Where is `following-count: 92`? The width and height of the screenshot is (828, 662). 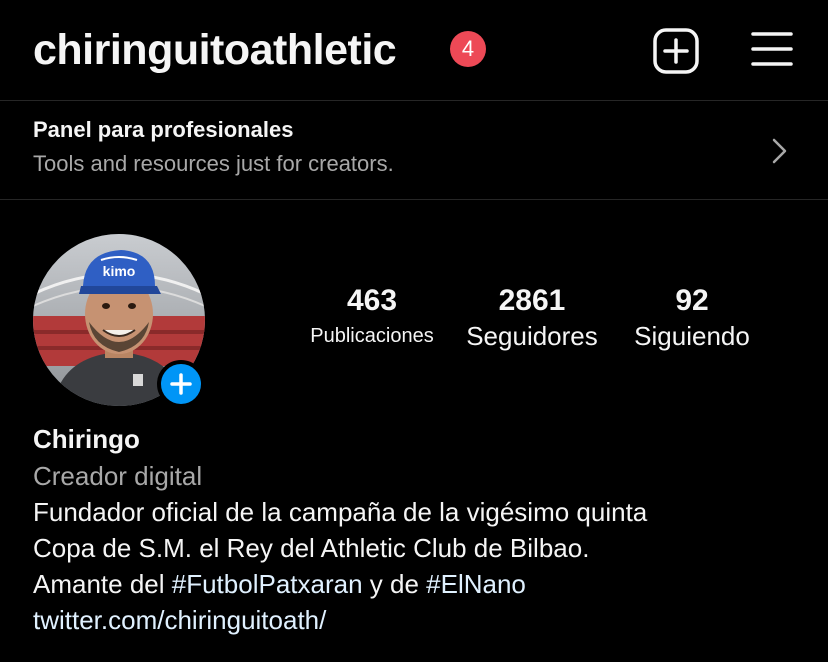 following-count: 92 is located at coordinates (692, 300).